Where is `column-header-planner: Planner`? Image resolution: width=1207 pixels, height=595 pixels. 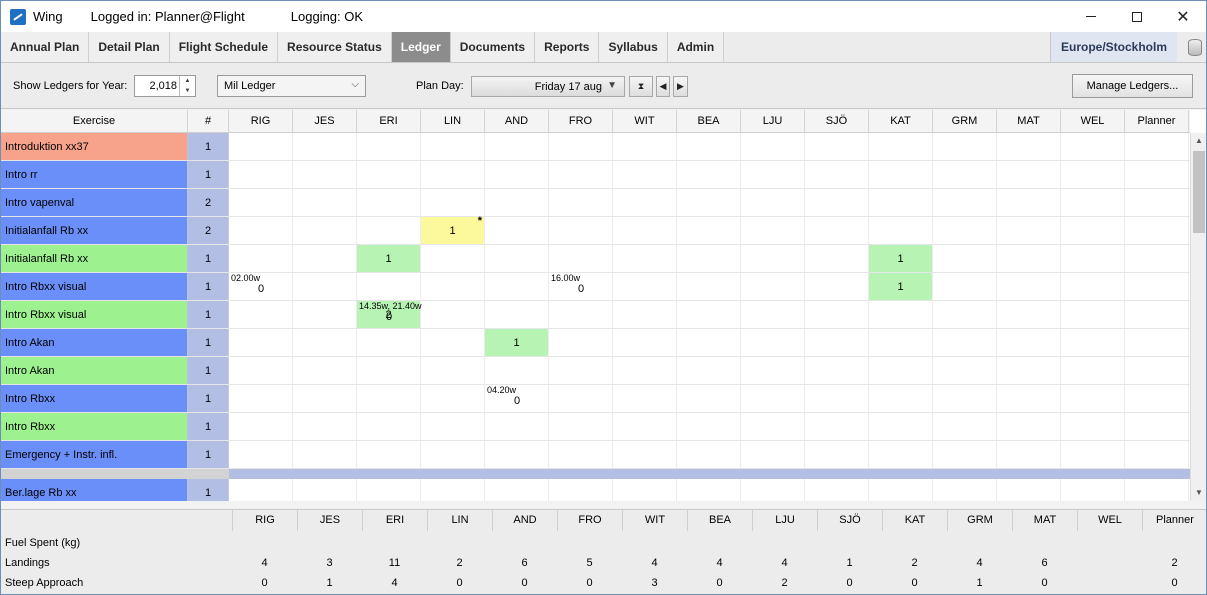
column-header-planner: Planner is located at coordinates (1157, 121).